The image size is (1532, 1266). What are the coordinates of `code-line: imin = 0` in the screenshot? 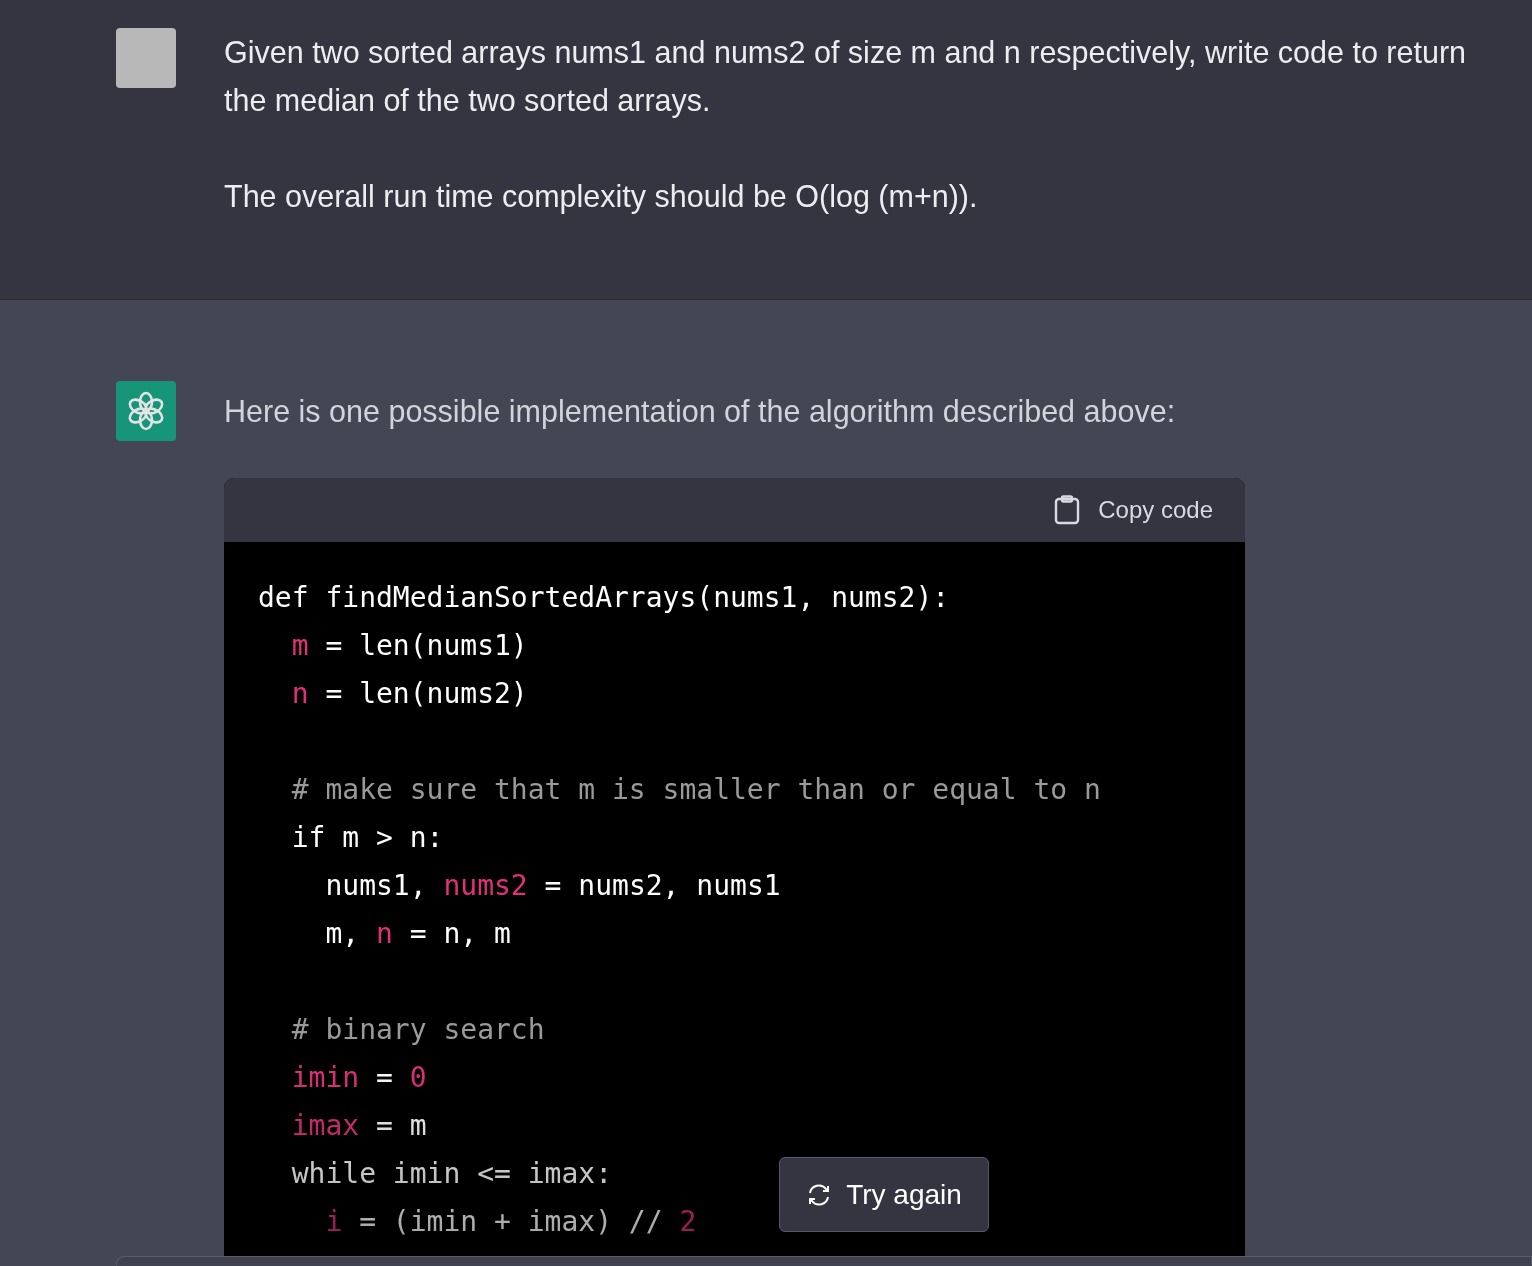 It's located at (358, 1078).